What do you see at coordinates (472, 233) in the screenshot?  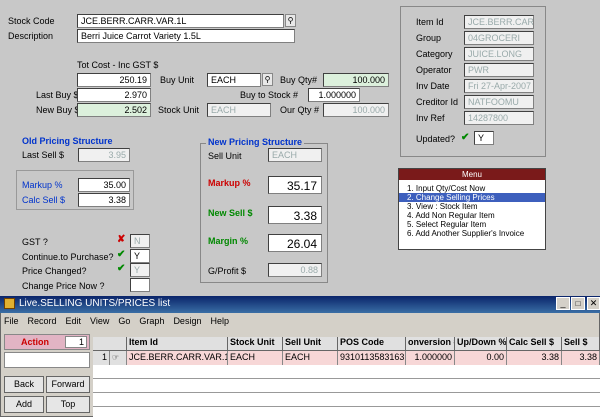 I see `menu-item-add-invoice: 6. Add Another Supplier's Invoice` at bounding box center [472, 233].